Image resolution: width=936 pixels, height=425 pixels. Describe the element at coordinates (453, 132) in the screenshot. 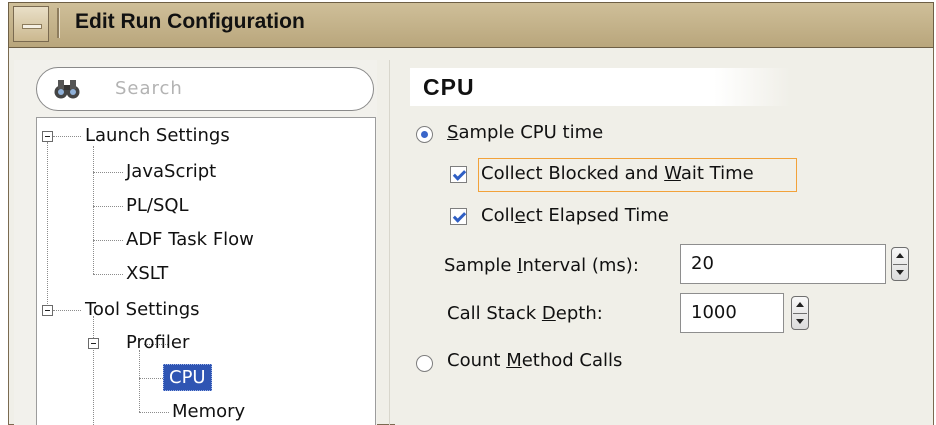

I see `mnemonic-key: S` at that location.